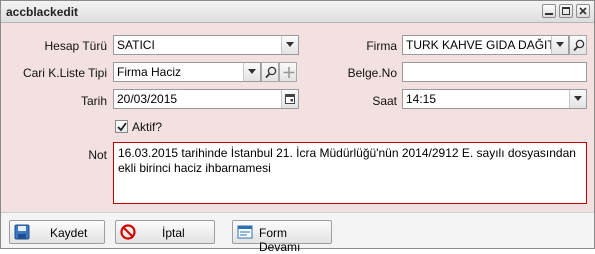 The width and height of the screenshot is (595, 254). What do you see at coordinates (128, 232) in the screenshot?
I see `cancel-icon` at bounding box center [128, 232].